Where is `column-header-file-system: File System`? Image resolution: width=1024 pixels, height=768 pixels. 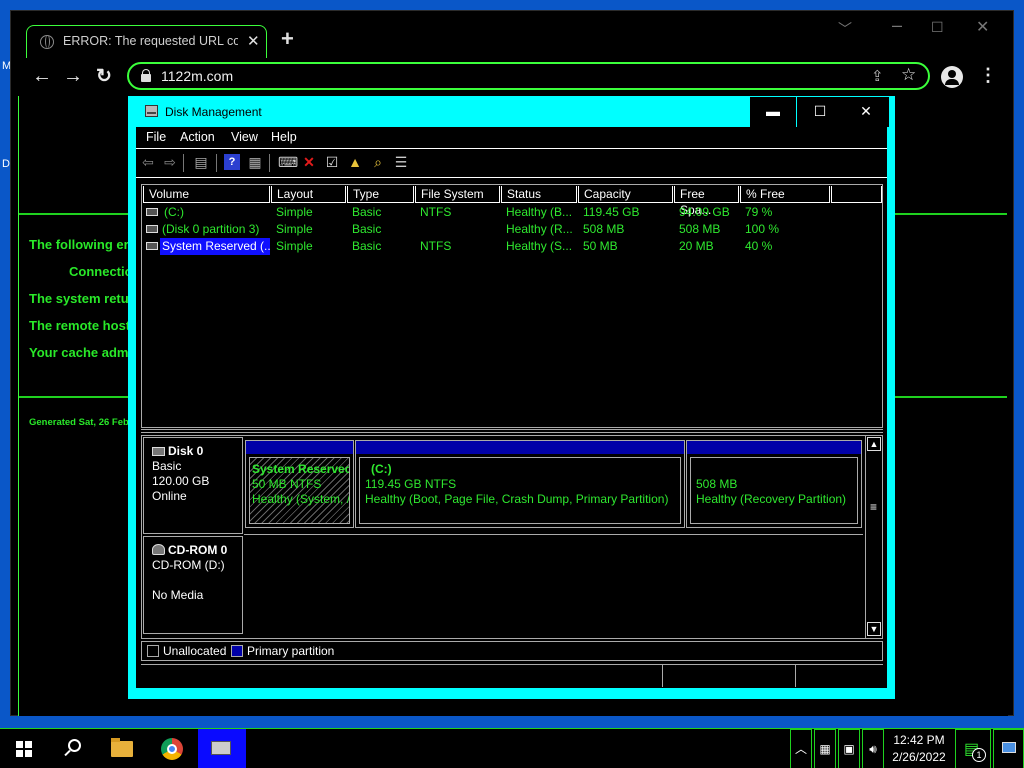
column-header-file-system: File System is located at coordinates (457, 194).